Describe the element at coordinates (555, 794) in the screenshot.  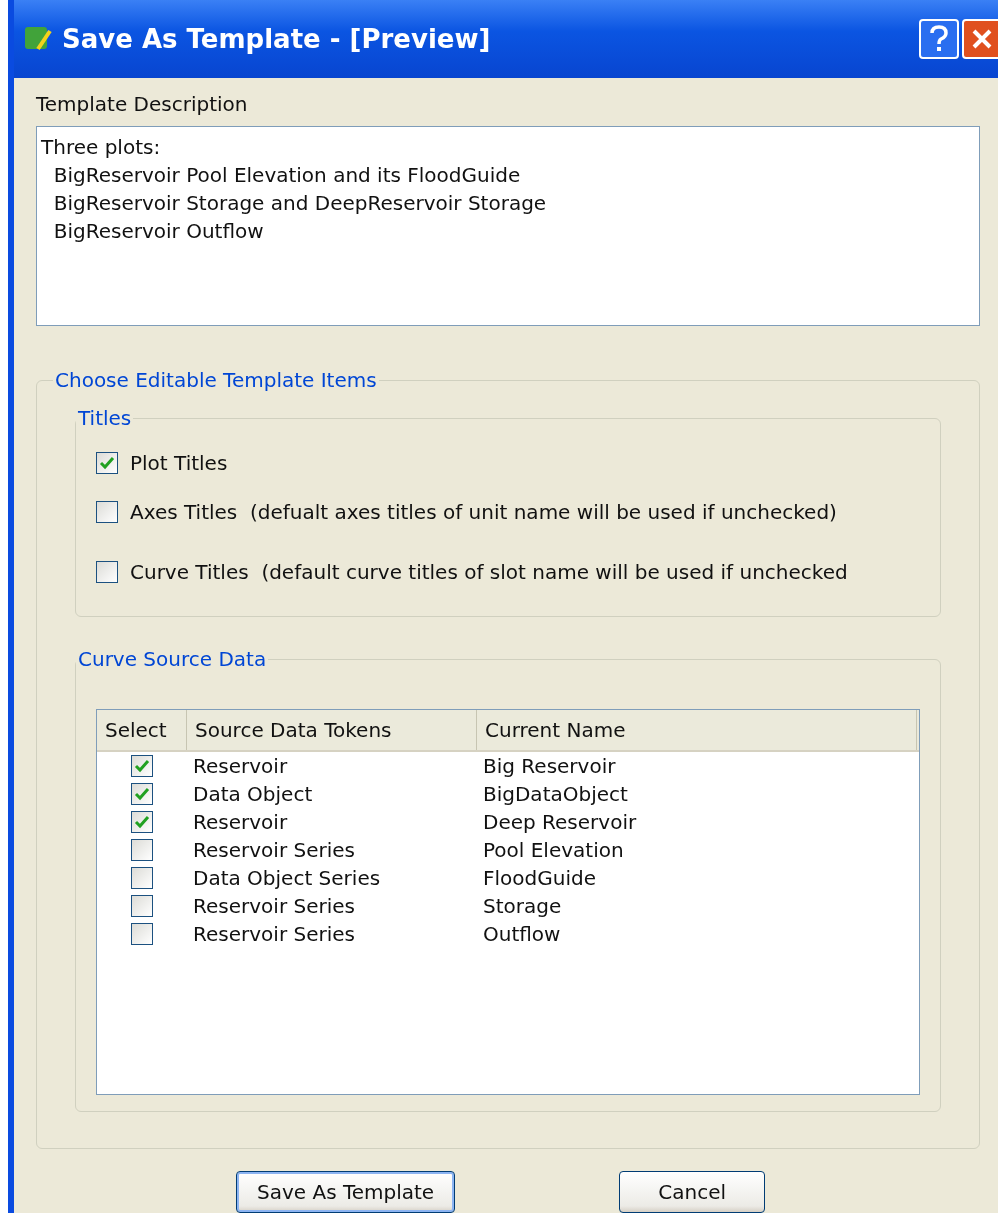
I see `table-cell-text: BigDataObject` at that location.